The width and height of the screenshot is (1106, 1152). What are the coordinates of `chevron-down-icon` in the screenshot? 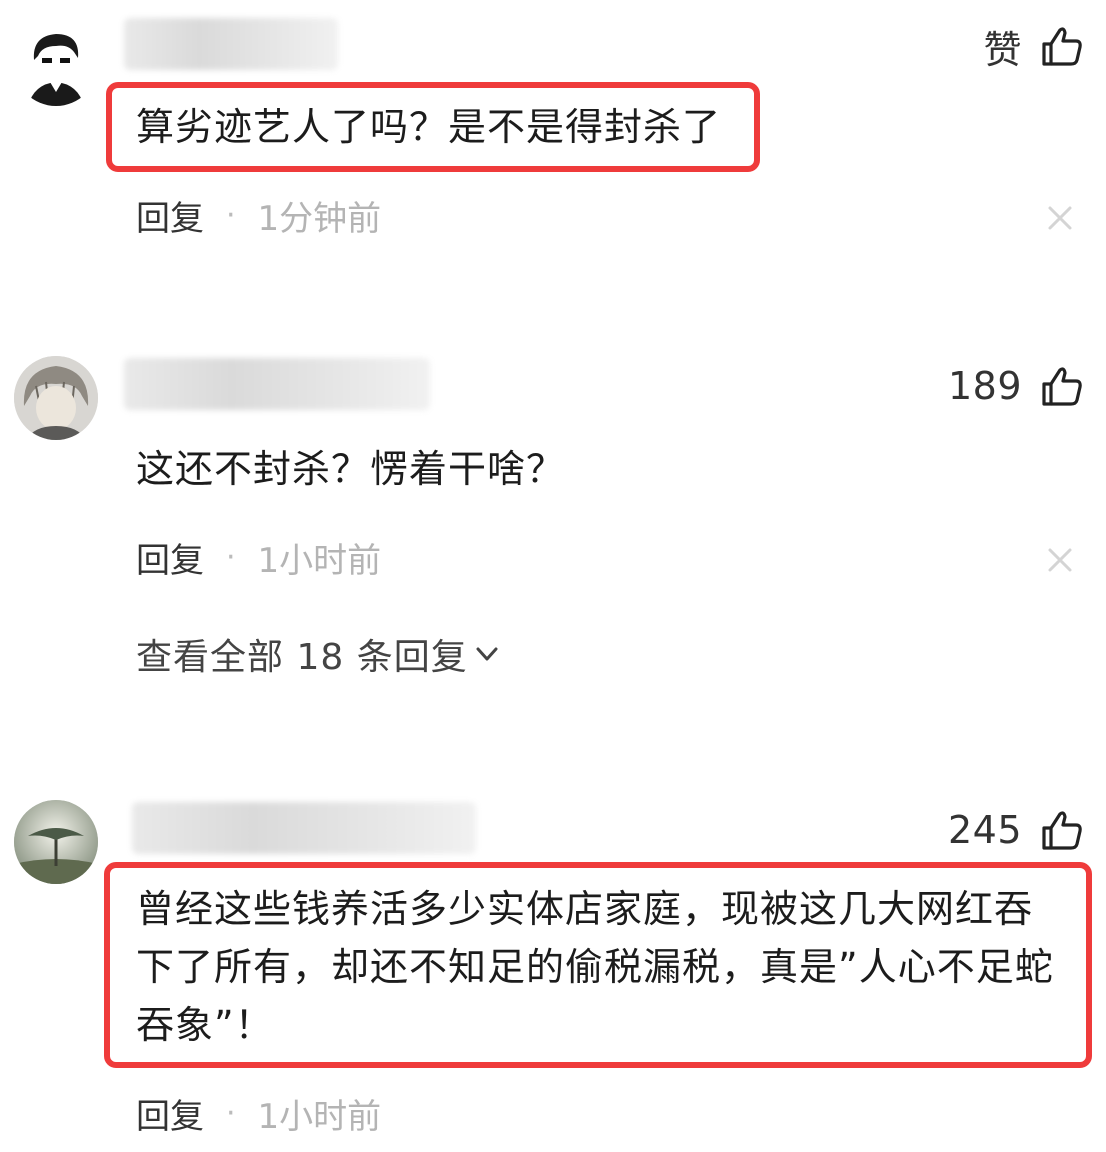 It's located at (487, 654).